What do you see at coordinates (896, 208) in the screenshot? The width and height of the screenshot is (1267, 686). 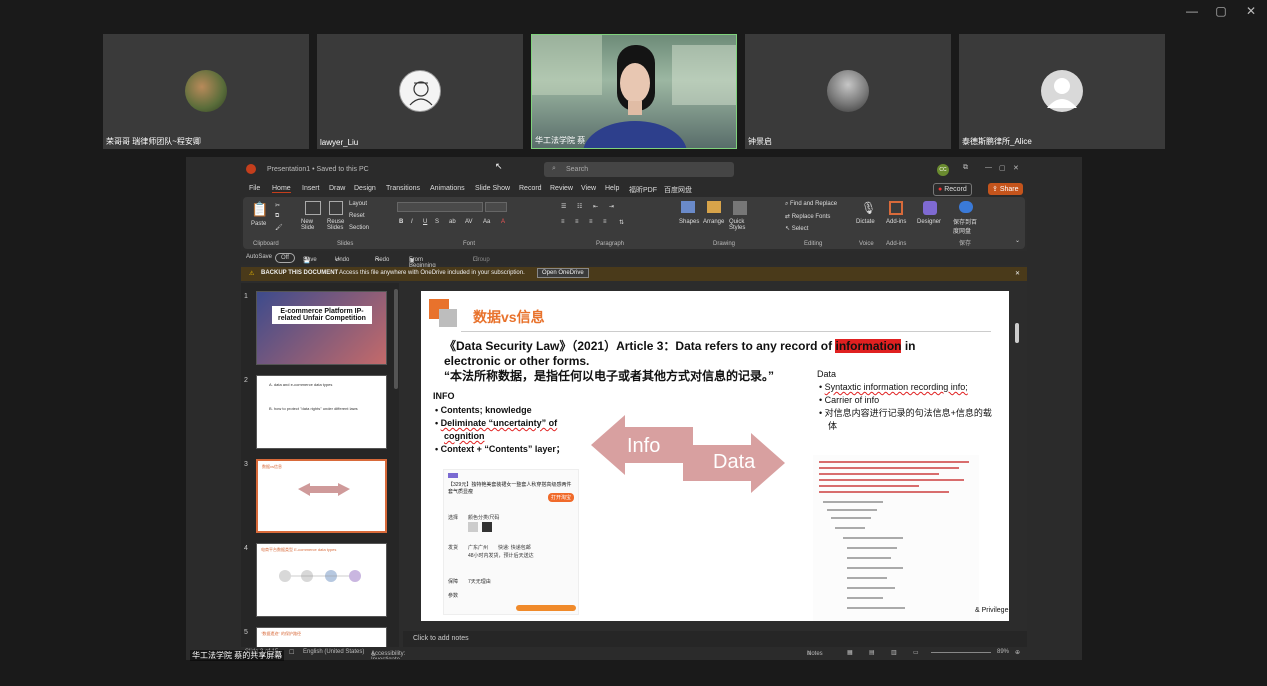 I see `addins-icon` at bounding box center [896, 208].